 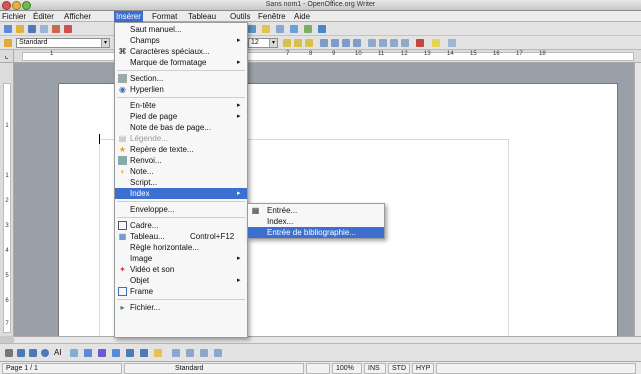 I want to click on new-document-icon, so click(x=8, y=29).